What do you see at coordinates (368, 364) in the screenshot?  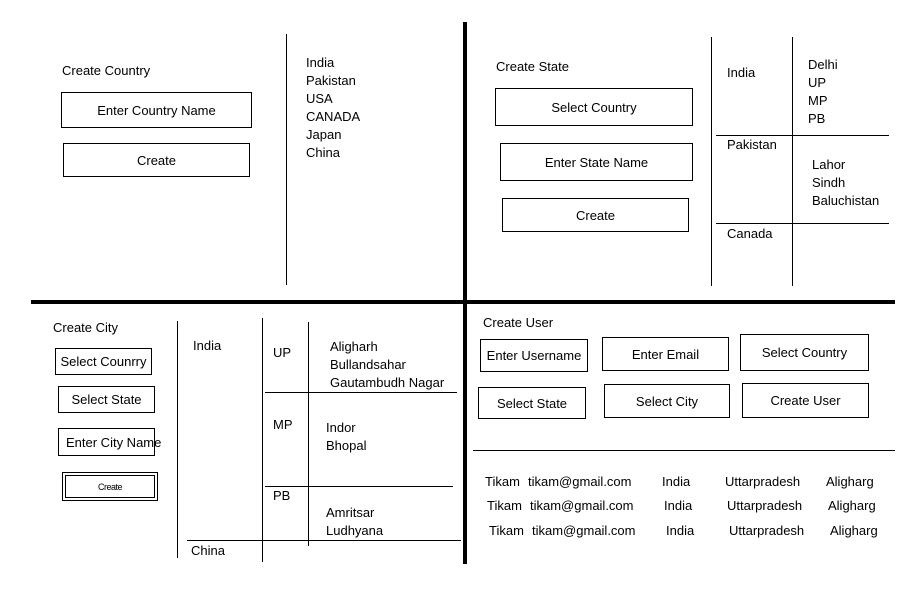 I see `list-item: Bullandsahar` at bounding box center [368, 364].